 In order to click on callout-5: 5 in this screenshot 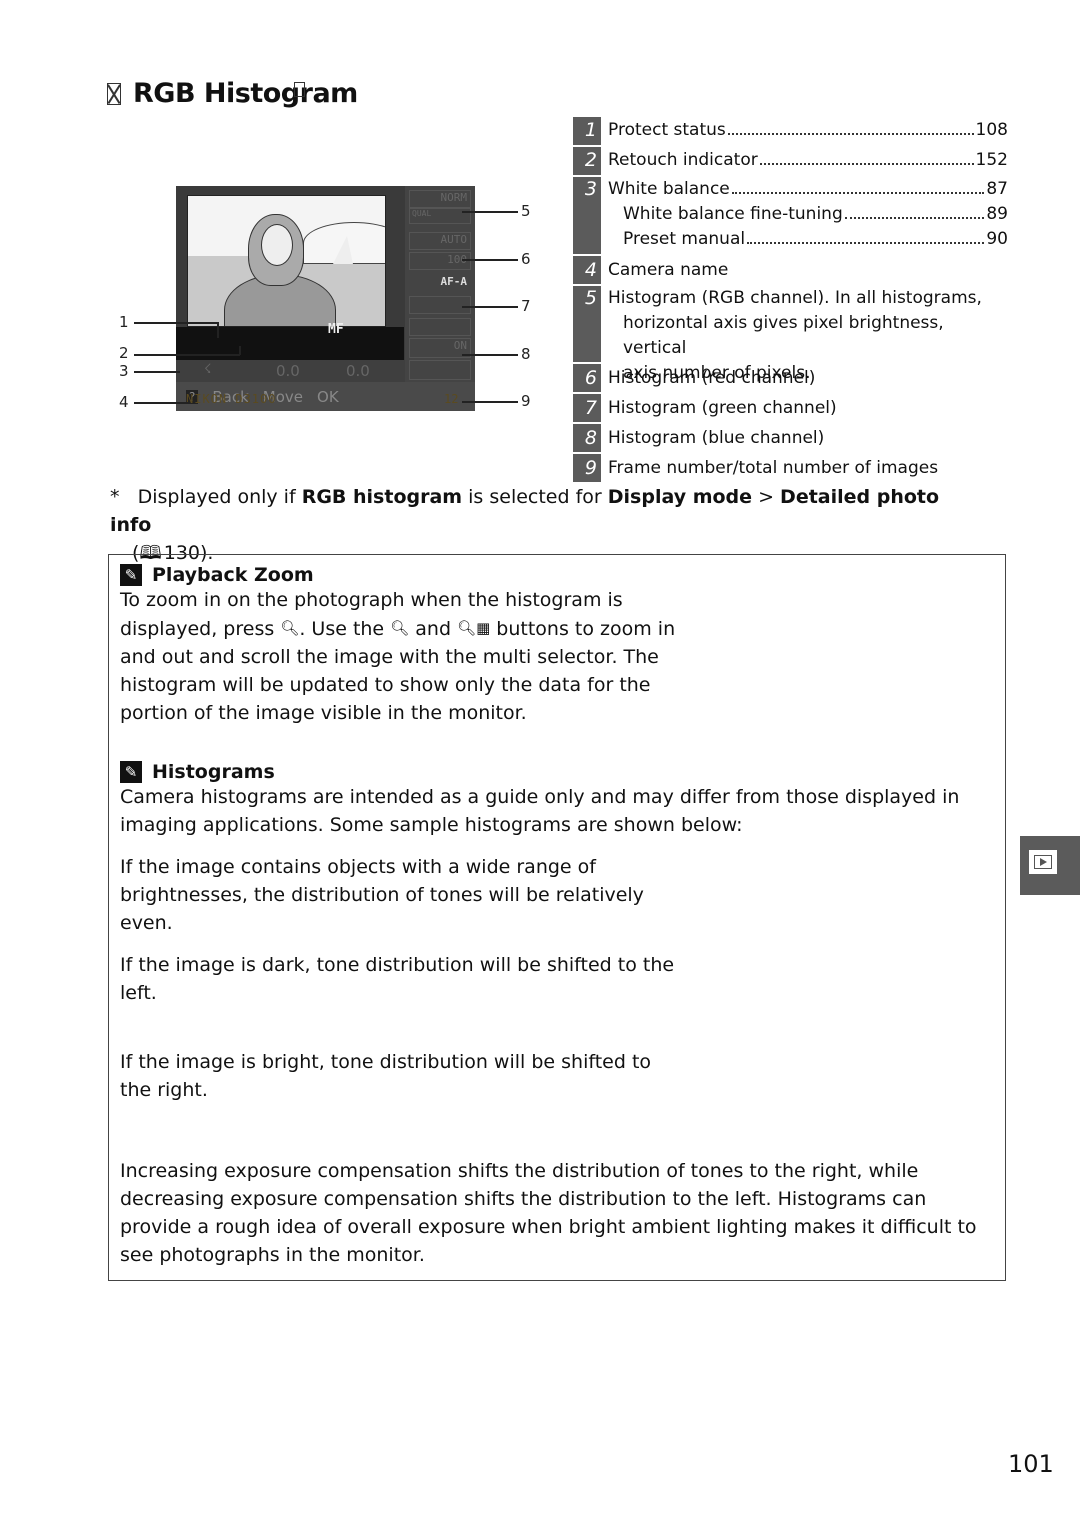, I will do `click(526, 211)`.